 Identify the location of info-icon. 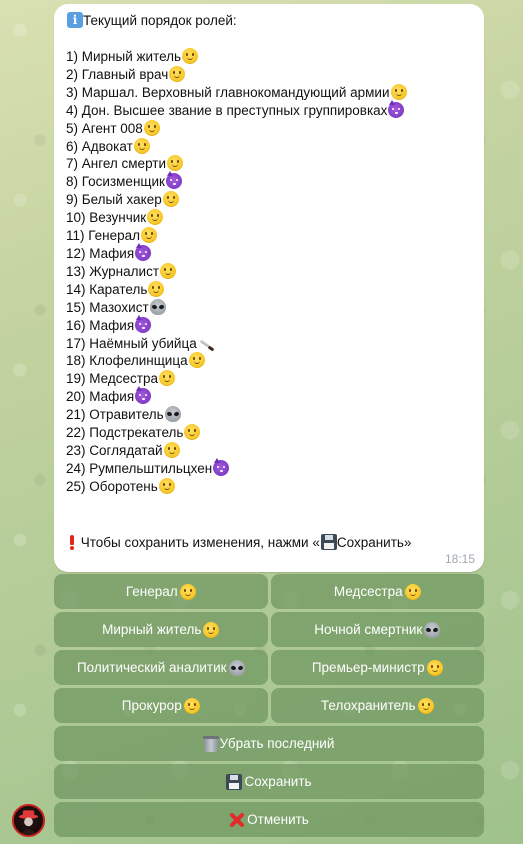
(75, 20).